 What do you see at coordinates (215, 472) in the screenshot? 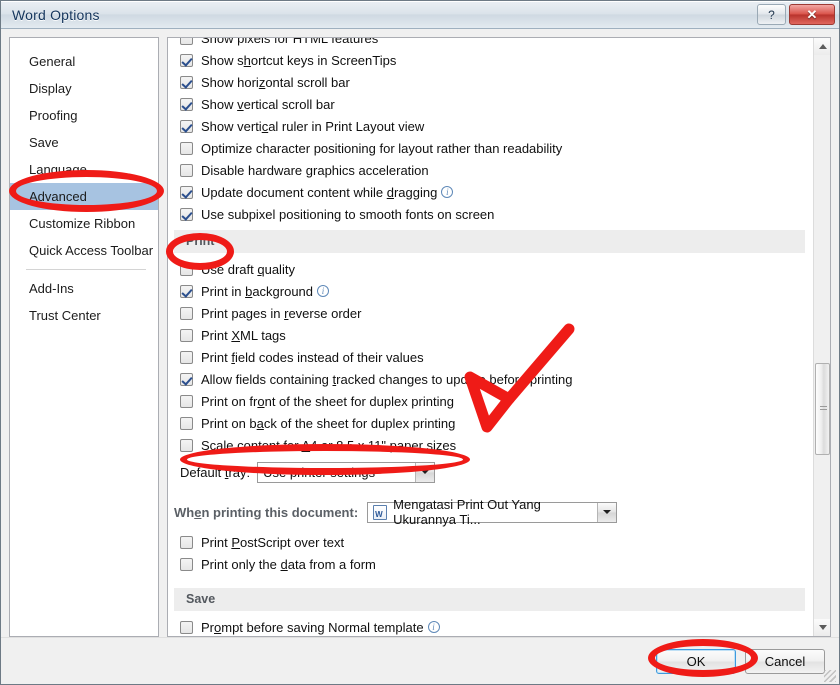
I see `default-tray-label: Default tray:` at bounding box center [215, 472].